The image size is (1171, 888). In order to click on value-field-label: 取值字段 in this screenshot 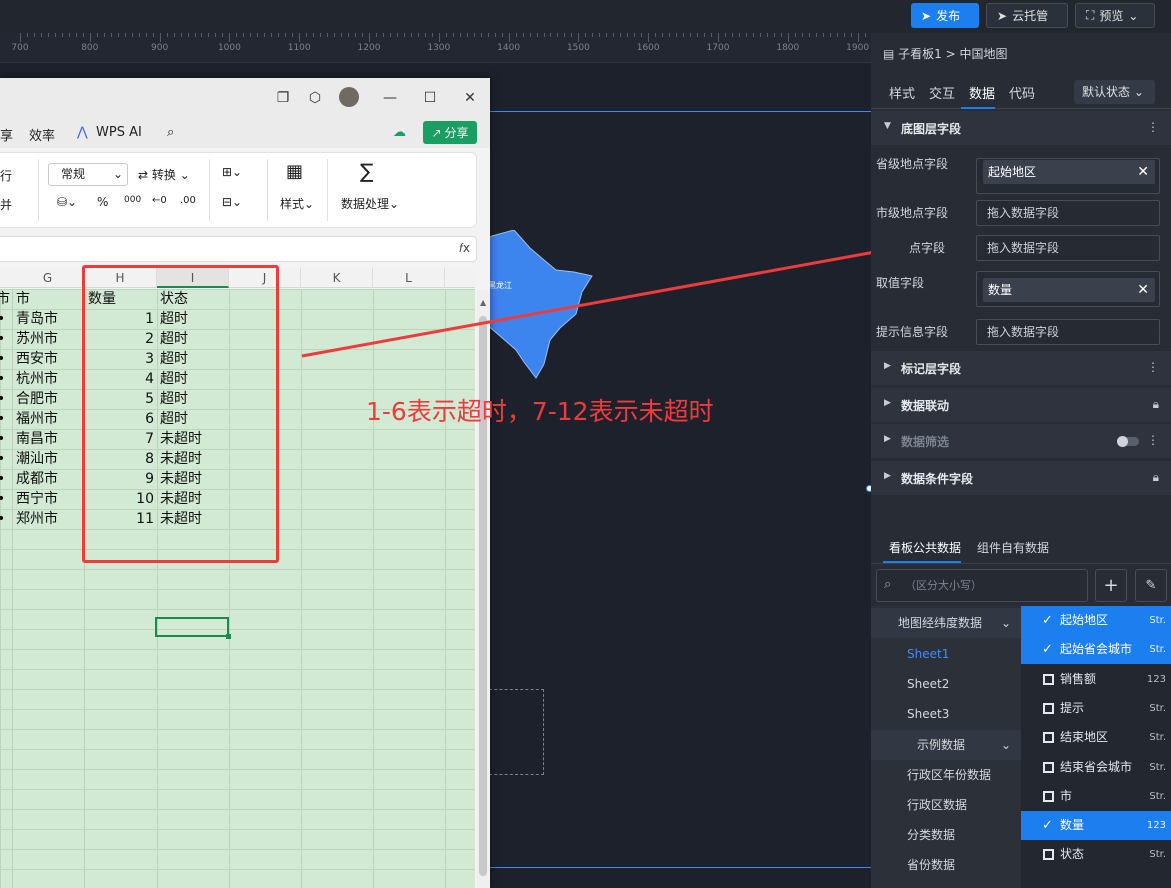, I will do `click(900, 283)`.